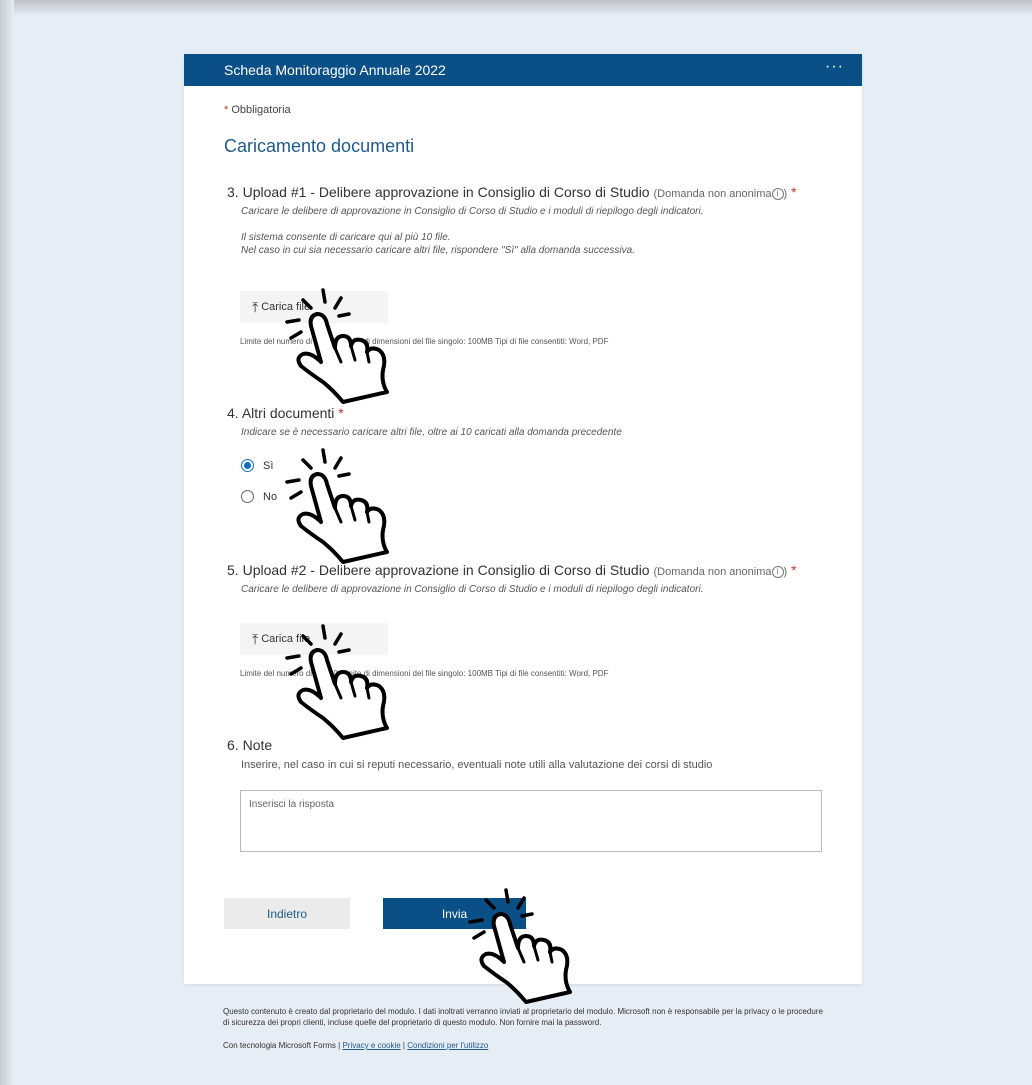 This screenshot has height=1085, width=1032. Describe the element at coordinates (268, 465) in the screenshot. I see `radio-label: Sì` at that location.